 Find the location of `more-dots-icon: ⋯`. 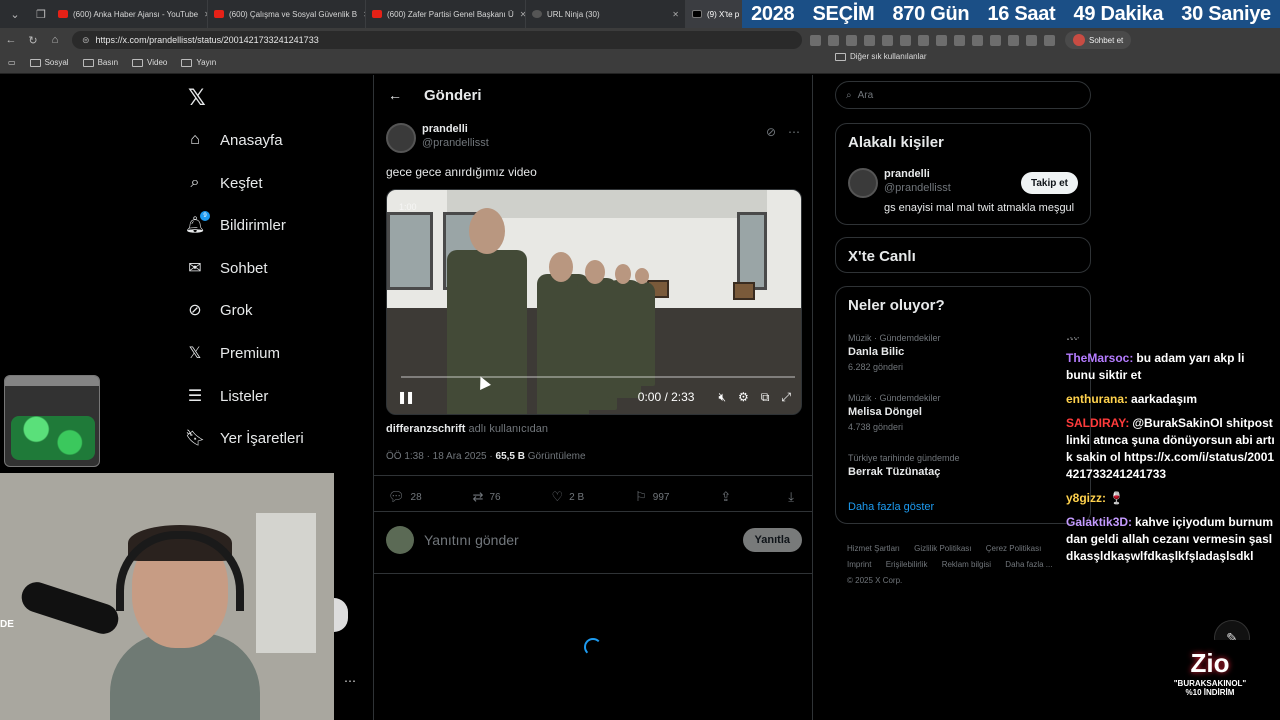

more-dots-icon: ⋯ is located at coordinates (350, 681).